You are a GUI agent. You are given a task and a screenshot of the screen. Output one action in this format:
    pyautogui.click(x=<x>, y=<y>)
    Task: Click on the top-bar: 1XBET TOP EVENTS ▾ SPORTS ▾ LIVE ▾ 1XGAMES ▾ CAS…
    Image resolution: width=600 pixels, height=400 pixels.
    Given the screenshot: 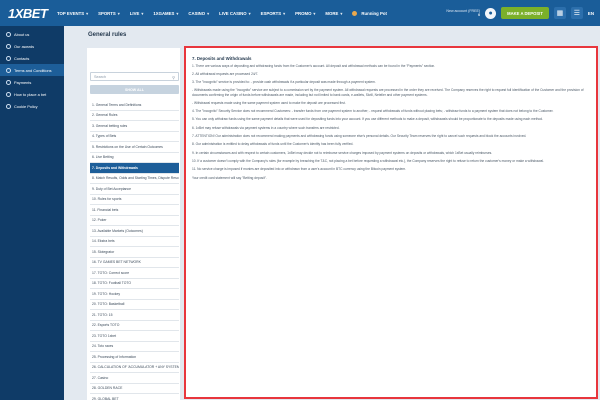 What is the action you would take?
    pyautogui.click(x=300, y=13)
    